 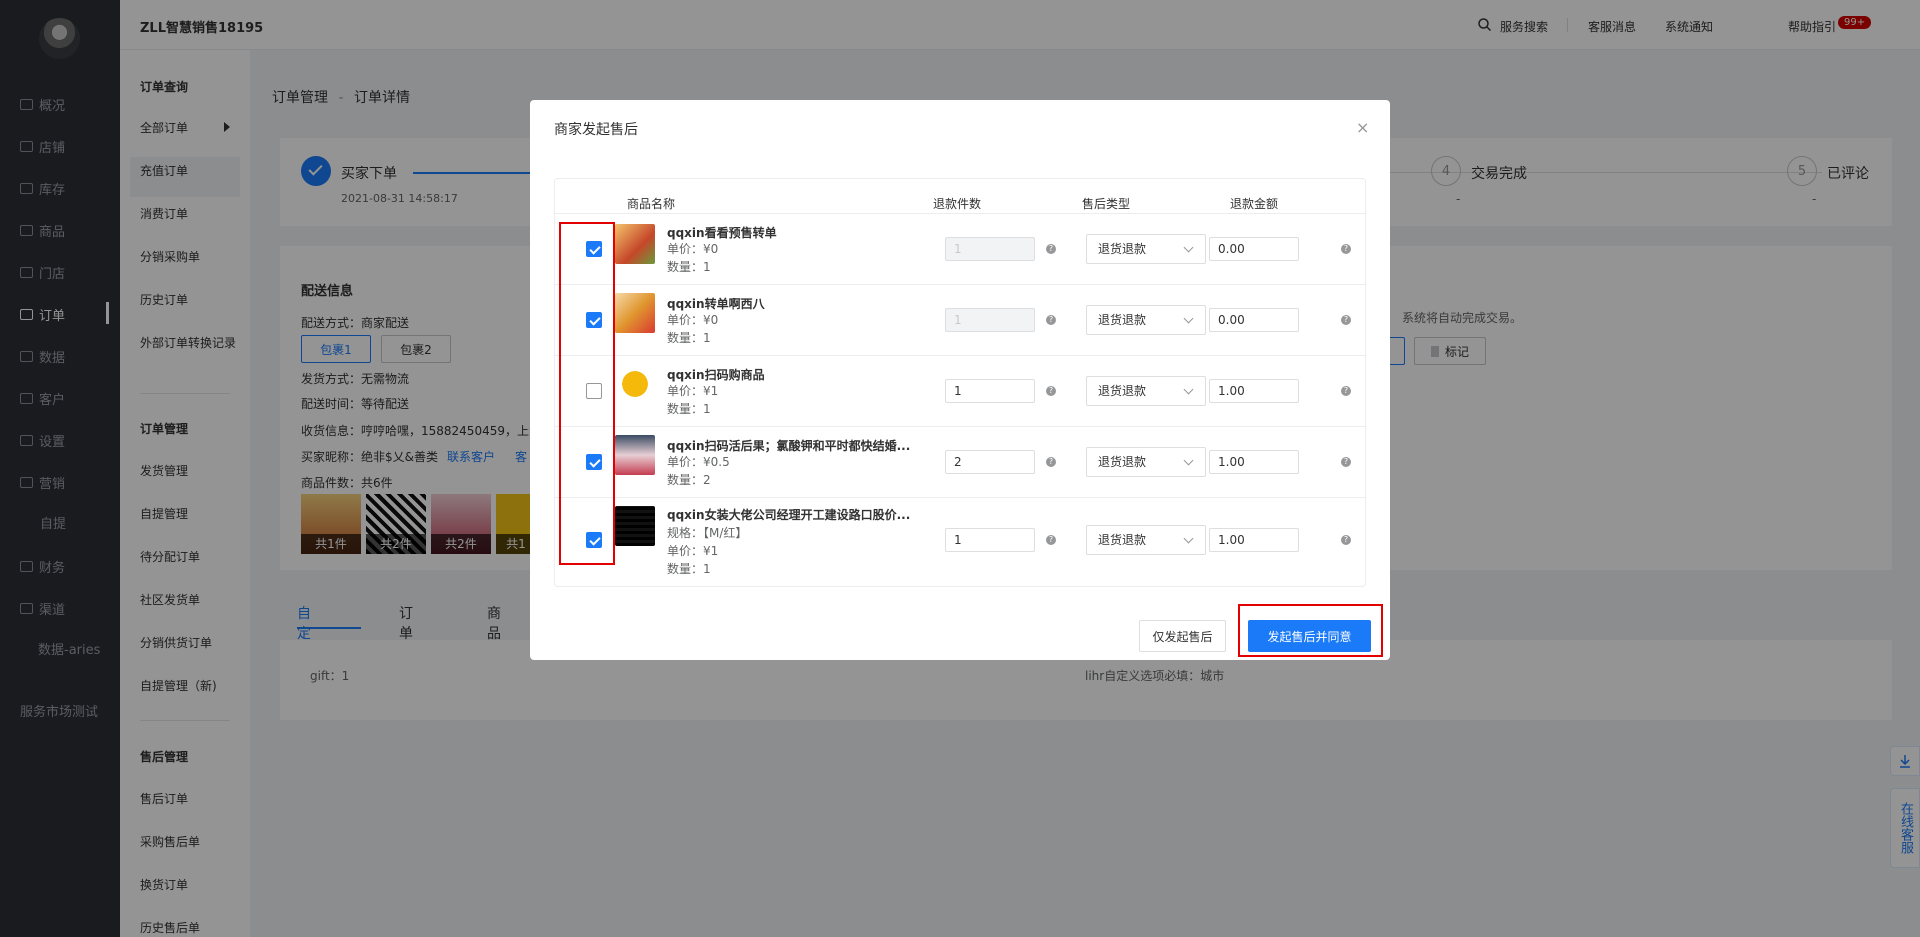 I want to click on close-icon: ×, so click(x=1362, y=127).